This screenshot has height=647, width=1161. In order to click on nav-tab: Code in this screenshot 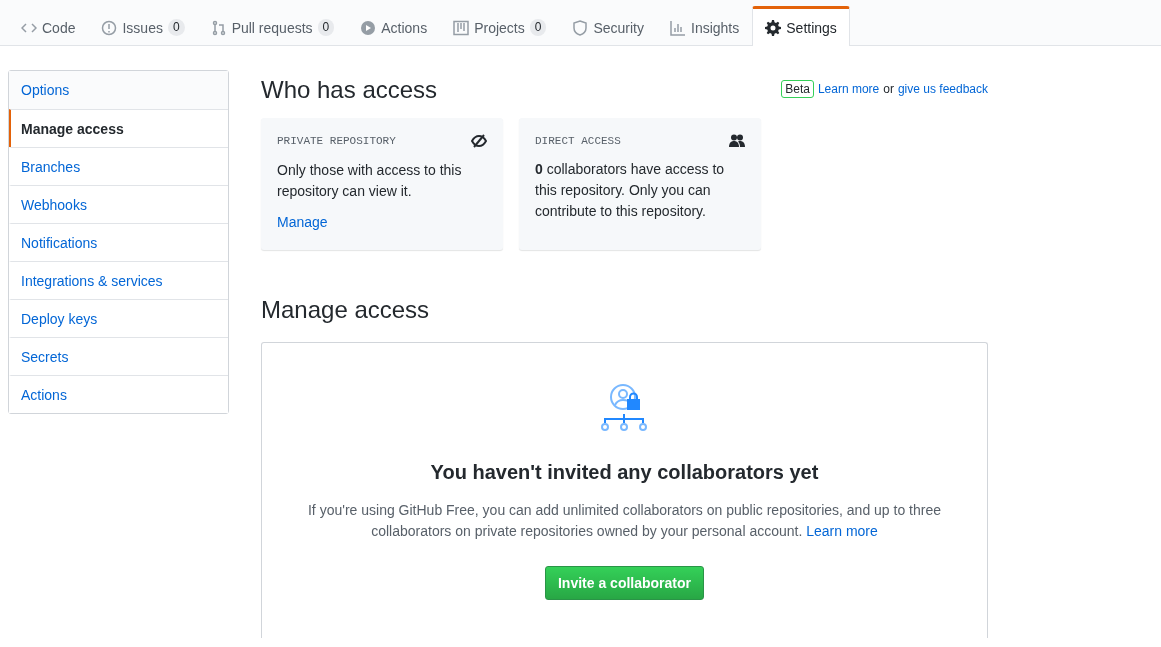, I will do `click(48, 27)`.